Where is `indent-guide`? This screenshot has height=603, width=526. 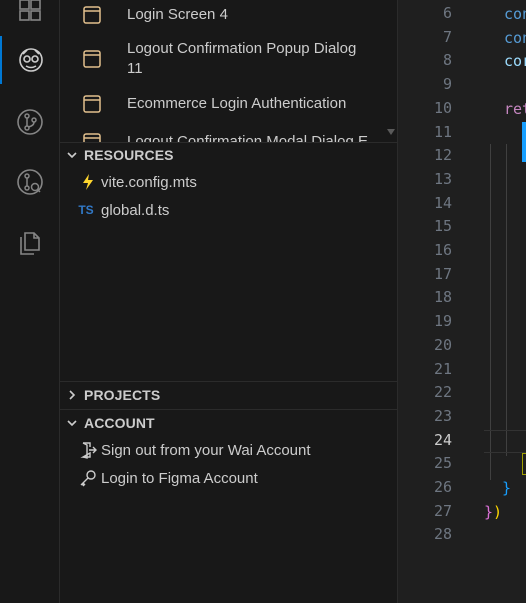 indent-guide is located at coordinates (506, 300).